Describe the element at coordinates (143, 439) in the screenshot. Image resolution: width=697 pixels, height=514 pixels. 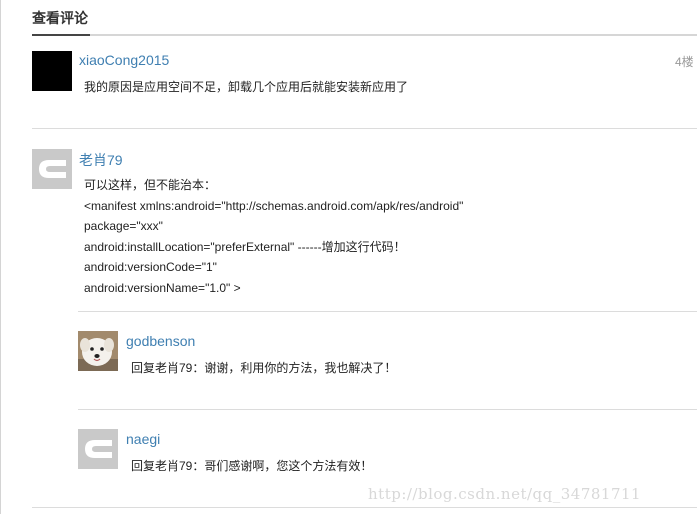
I see `reply-username: naegi` at that location.